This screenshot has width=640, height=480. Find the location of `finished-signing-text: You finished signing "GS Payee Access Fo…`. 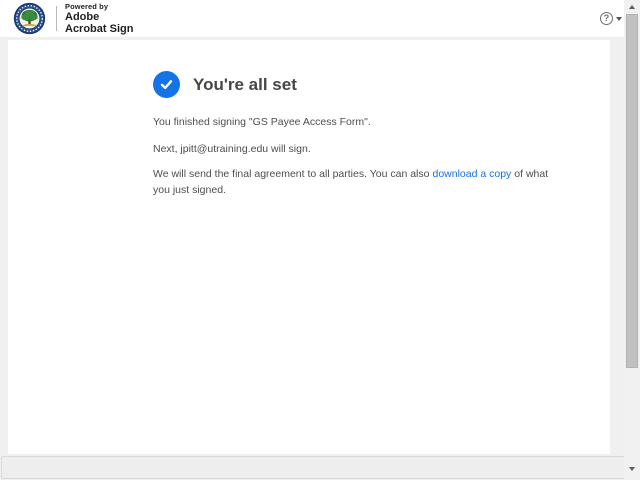

finished-signing-text: You finished signing "GS Payee Access Fo… is located at coordinates (262, 122).